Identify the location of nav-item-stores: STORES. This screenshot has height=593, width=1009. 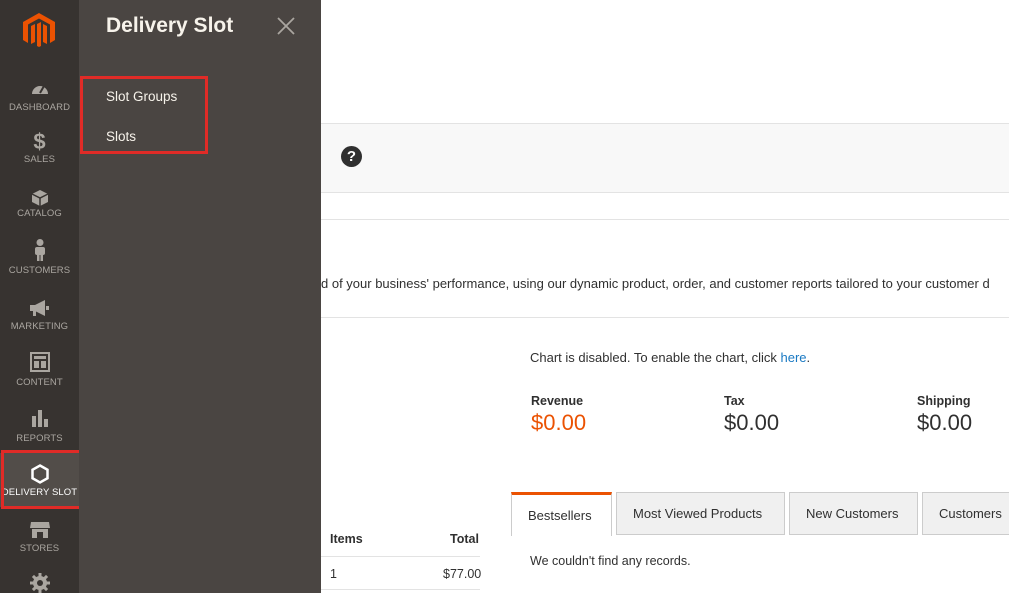
(39, 546).